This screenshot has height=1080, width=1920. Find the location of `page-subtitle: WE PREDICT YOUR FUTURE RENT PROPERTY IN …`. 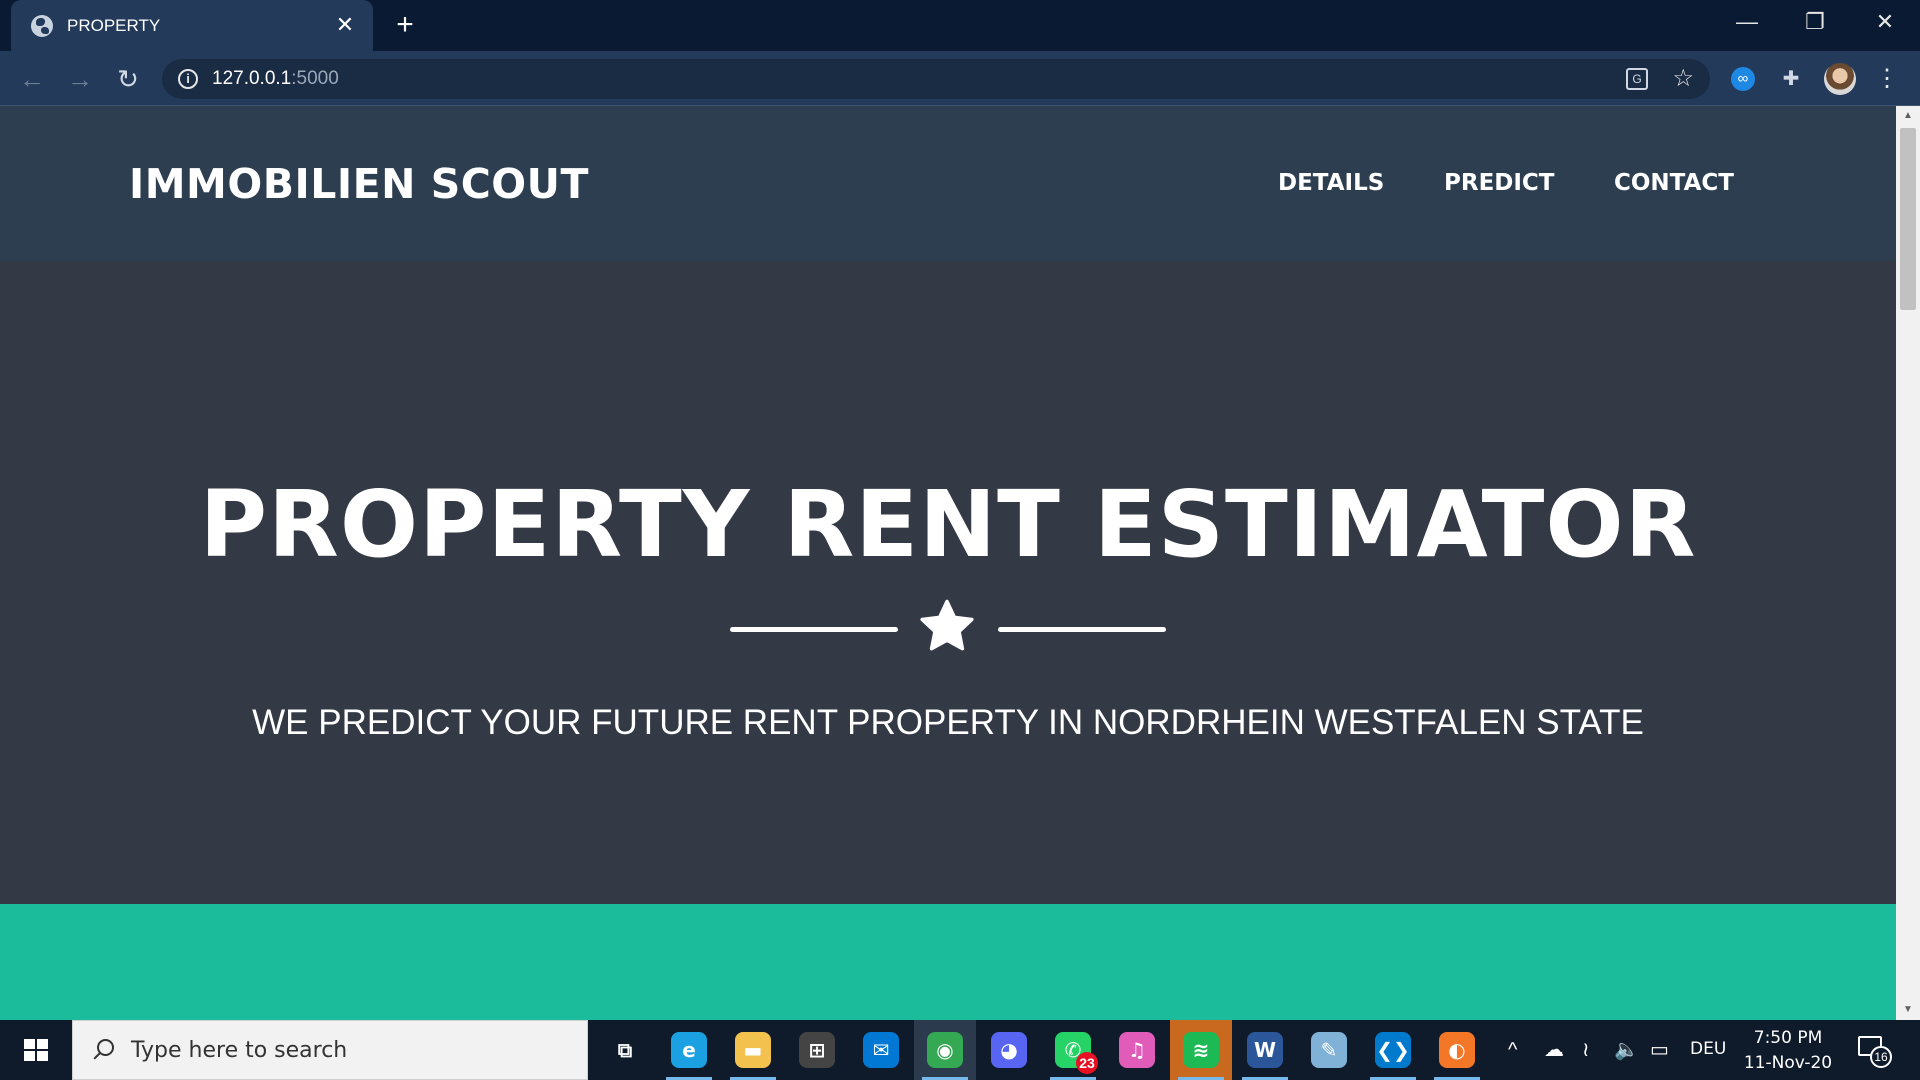

page-subtitle: WE PREDICT YOUR FUTURE RENT PROPERTY IN … is located at coordinates (948, 722).